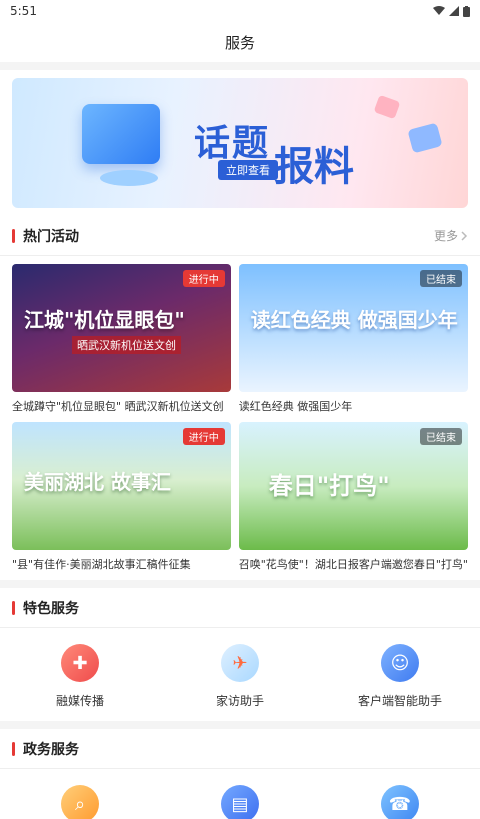  What do you see at coordinates (464, 235) in the screenshot?
I see `chevron-right-icon` at bounding box center [464, 235].